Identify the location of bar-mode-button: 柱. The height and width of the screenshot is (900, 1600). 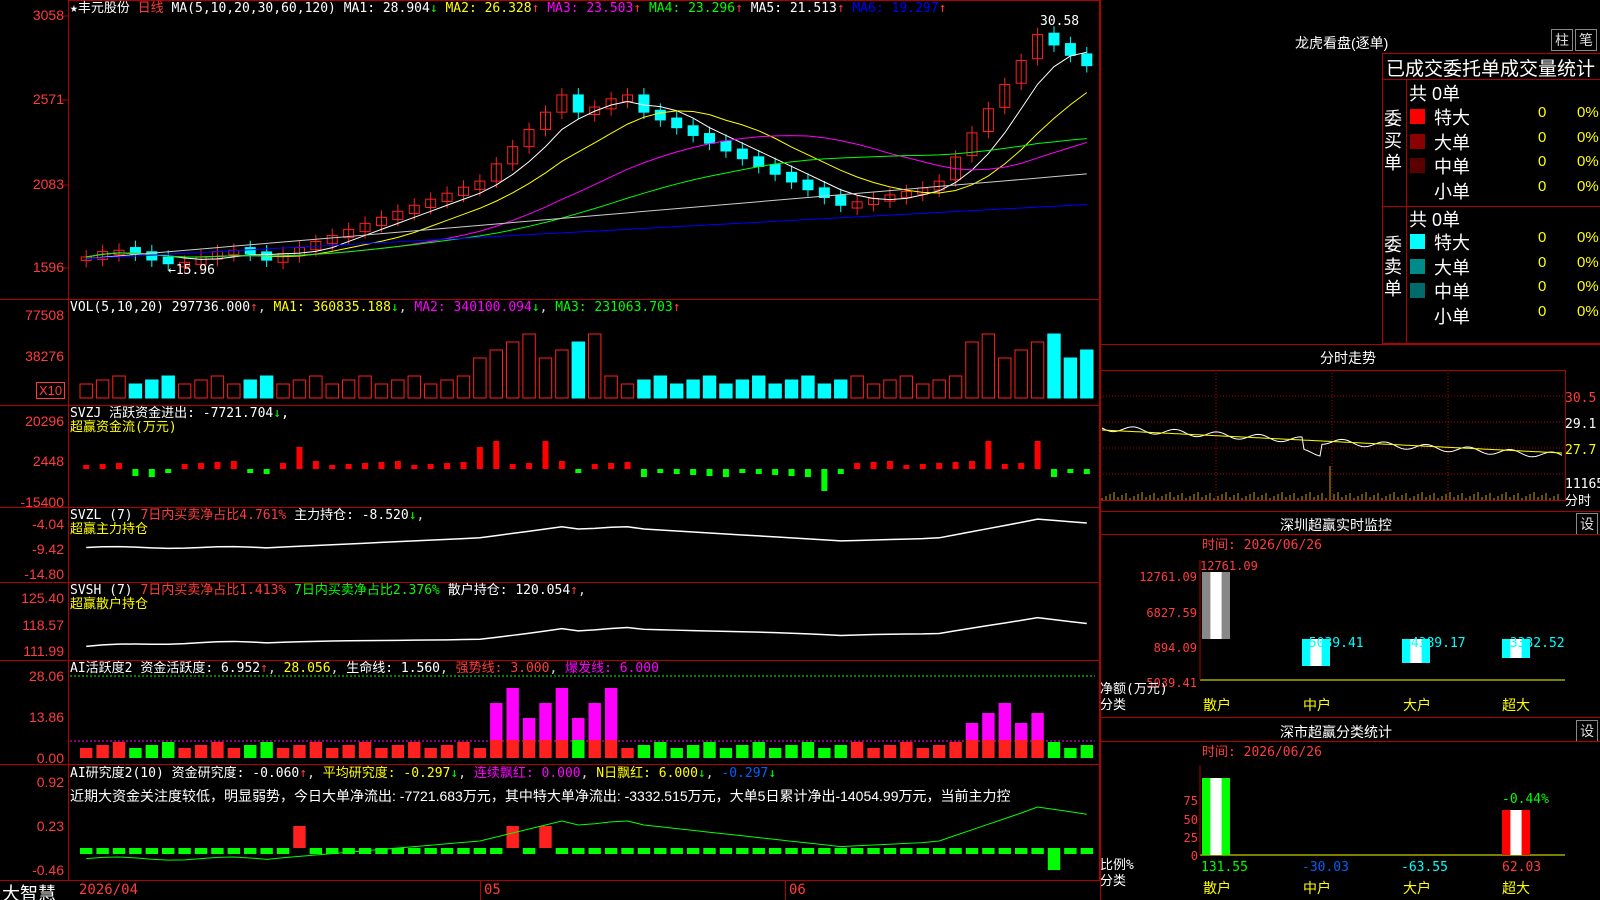
(1562, 40).